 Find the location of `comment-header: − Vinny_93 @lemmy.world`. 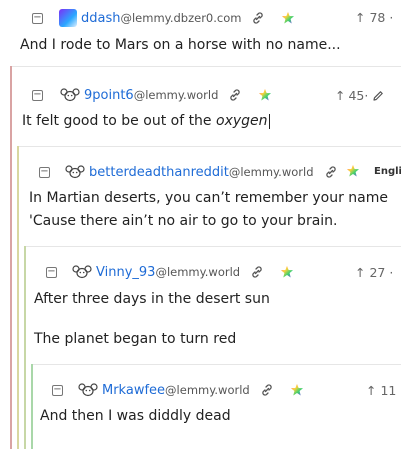

comment-header: − Vinny_93 @lemmy.world is located at coordinates (170, 272).